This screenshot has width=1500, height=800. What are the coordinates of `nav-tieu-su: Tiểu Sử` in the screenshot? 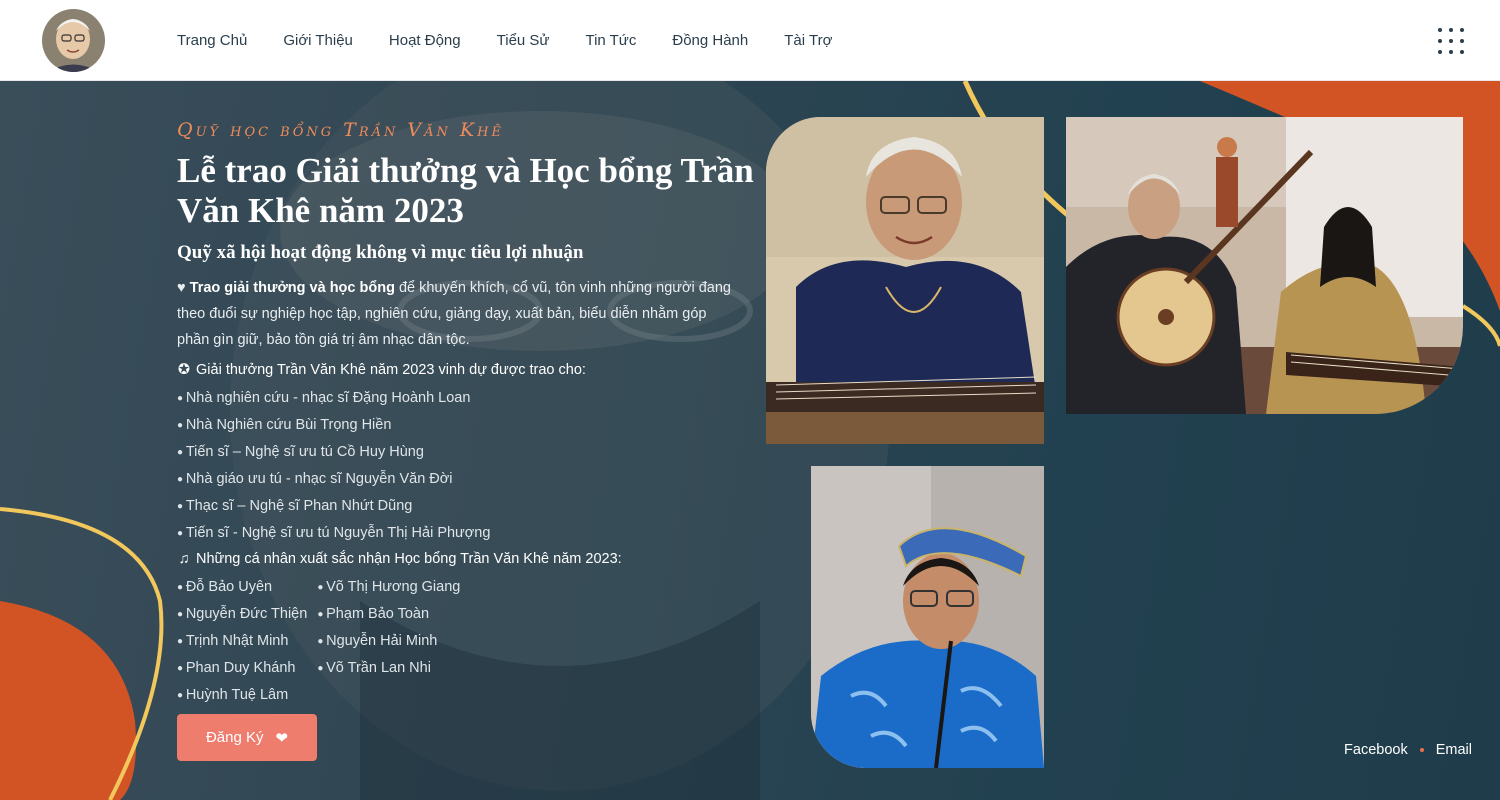 It's located at (523, 40).